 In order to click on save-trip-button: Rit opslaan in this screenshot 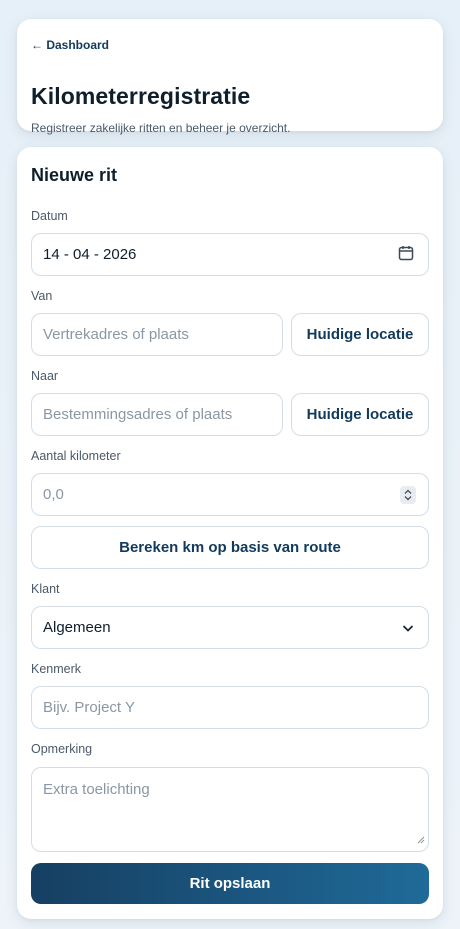, I will do `click(230, 883)`.